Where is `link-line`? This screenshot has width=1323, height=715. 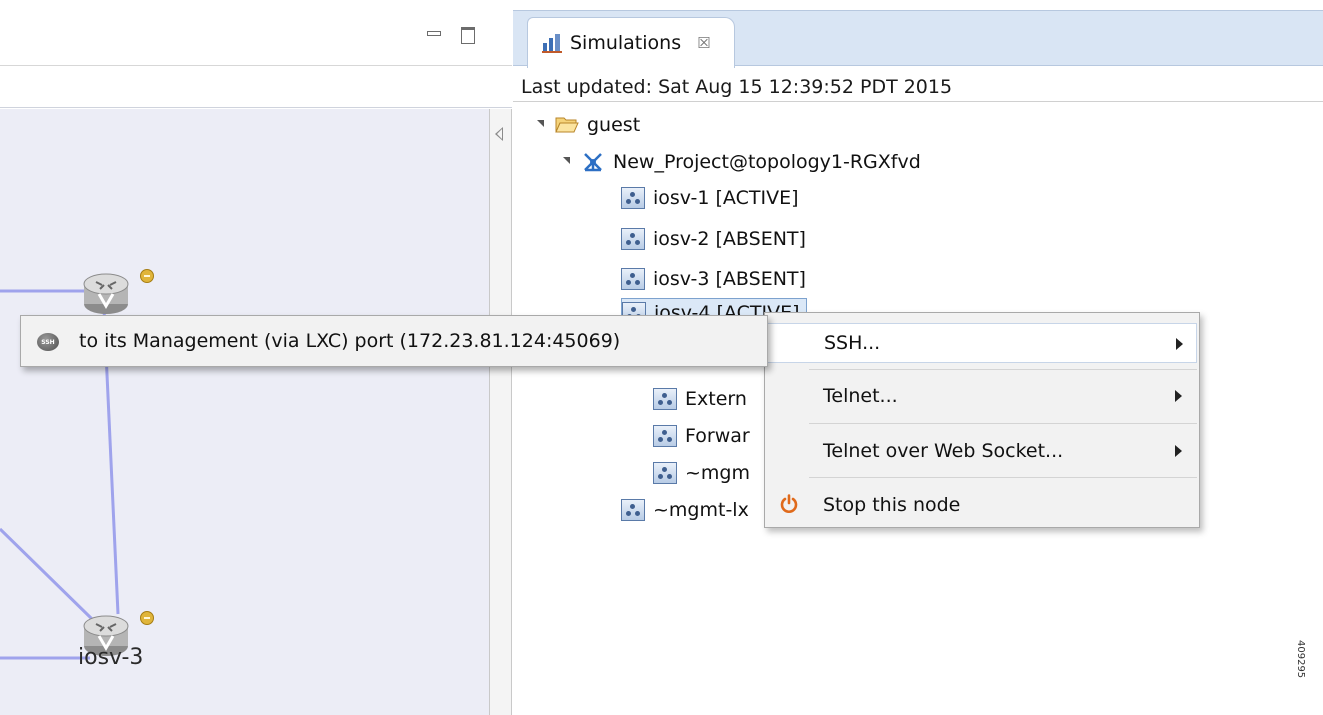 link-line is located at coordinates (47, 574).